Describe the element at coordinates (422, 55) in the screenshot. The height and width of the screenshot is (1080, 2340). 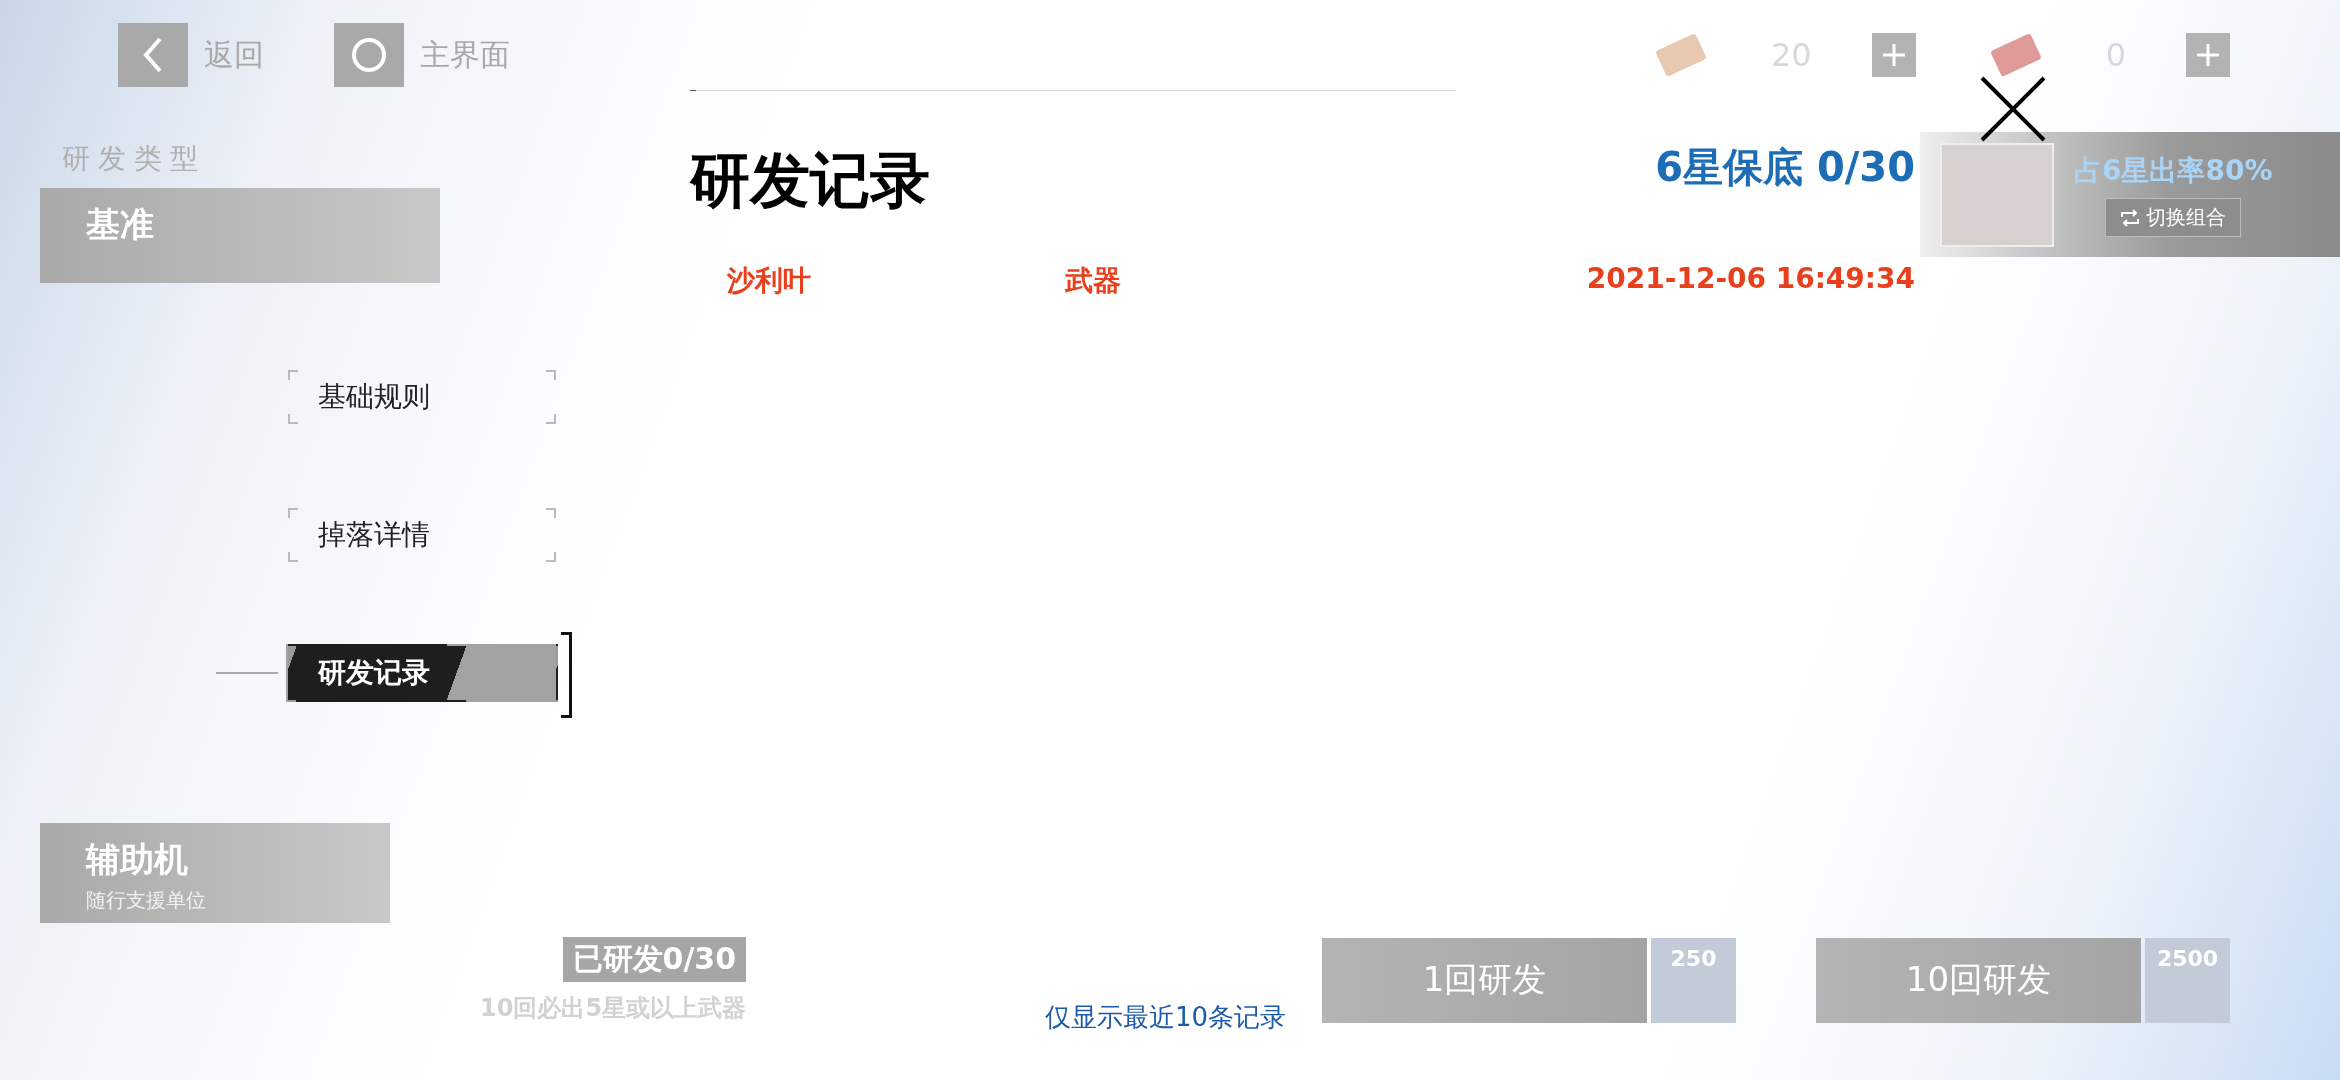
I see `home-button: 主界面` at that location.